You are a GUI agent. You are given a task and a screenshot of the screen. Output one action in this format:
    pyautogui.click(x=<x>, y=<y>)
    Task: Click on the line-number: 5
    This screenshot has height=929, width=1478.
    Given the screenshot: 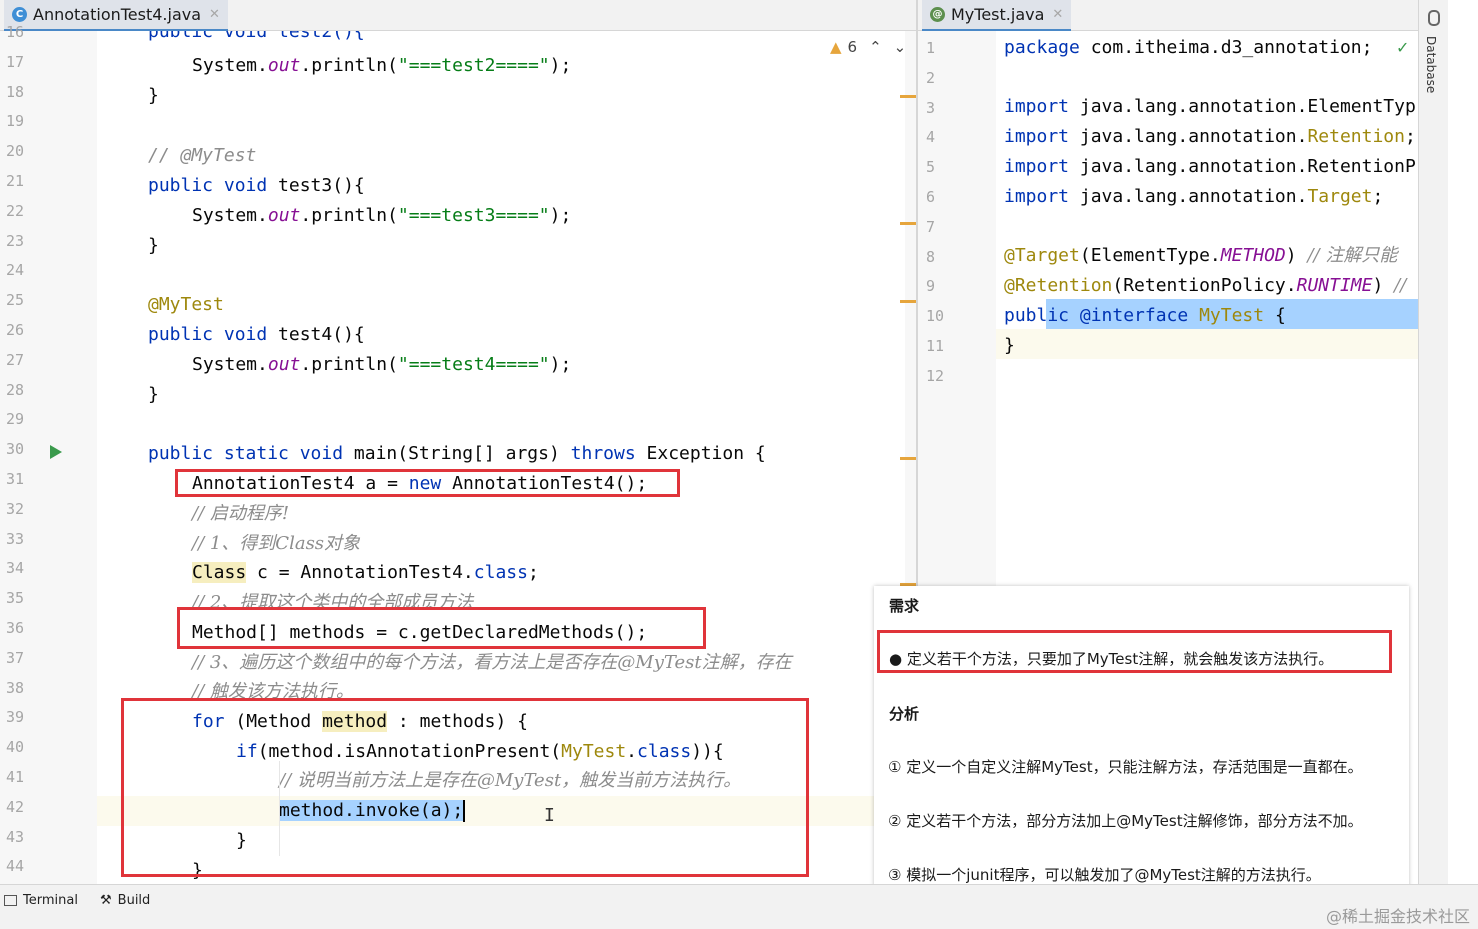 What is the action you would take?
    pyautogui.click(x=931, y=167)
    